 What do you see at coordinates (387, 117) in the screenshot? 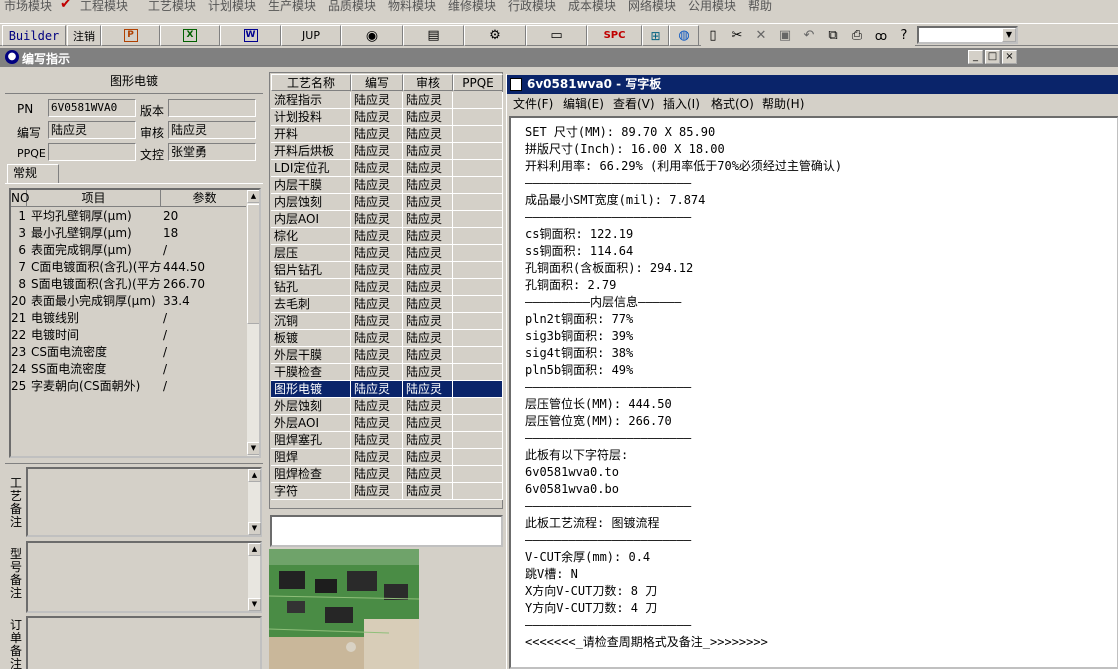
I see `process-row: 计划投料 陆应灵 陆应灵` at bounding box center [387, 117].